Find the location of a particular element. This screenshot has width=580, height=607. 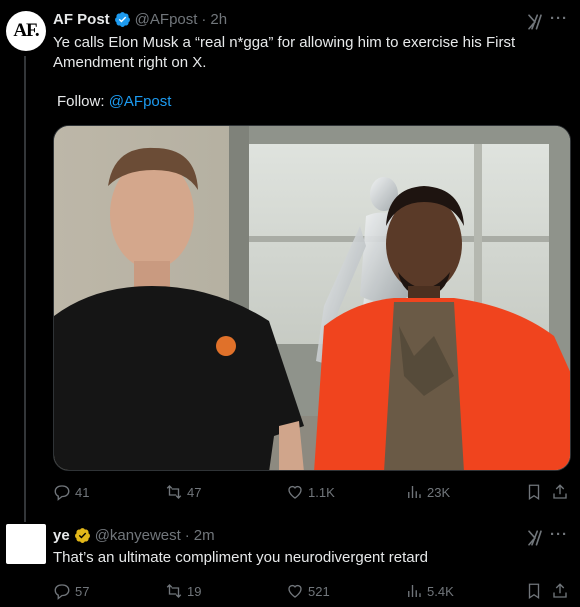

view-count: 5.4K is located at coordinates (440, 591).